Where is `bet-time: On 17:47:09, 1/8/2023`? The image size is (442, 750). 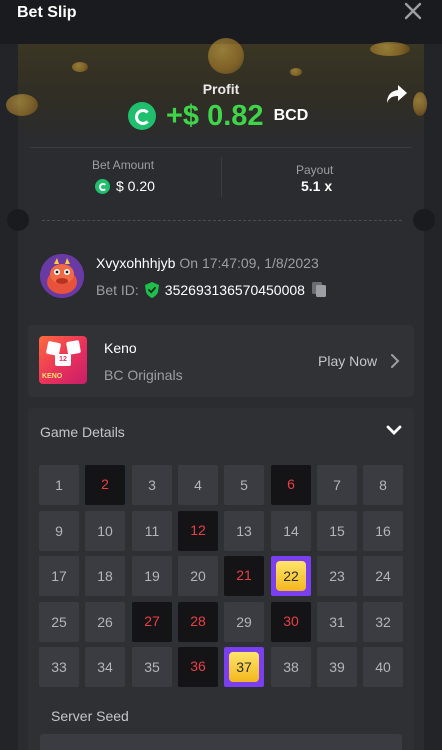
bet-time: On 17:47:09, 1/8/2023 is located at coordinates (249, 263).